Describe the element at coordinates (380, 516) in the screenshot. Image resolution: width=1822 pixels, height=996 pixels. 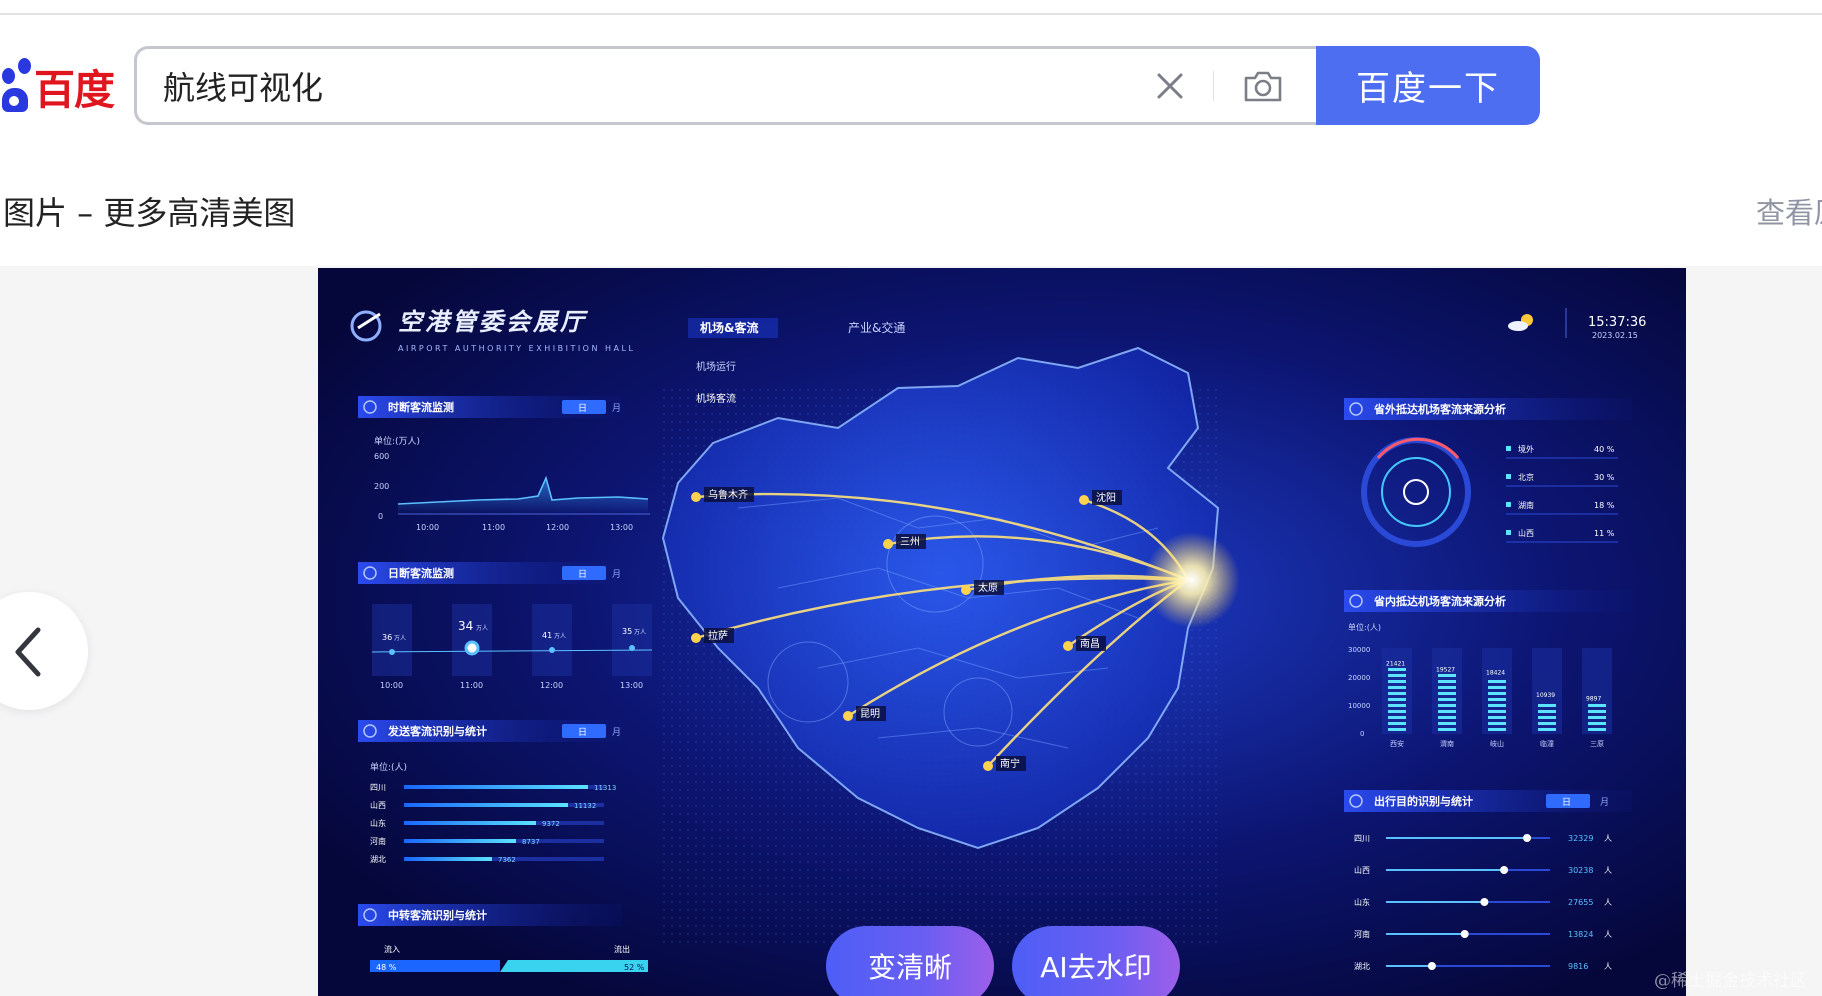
I see `svg-text: 0` at that location.